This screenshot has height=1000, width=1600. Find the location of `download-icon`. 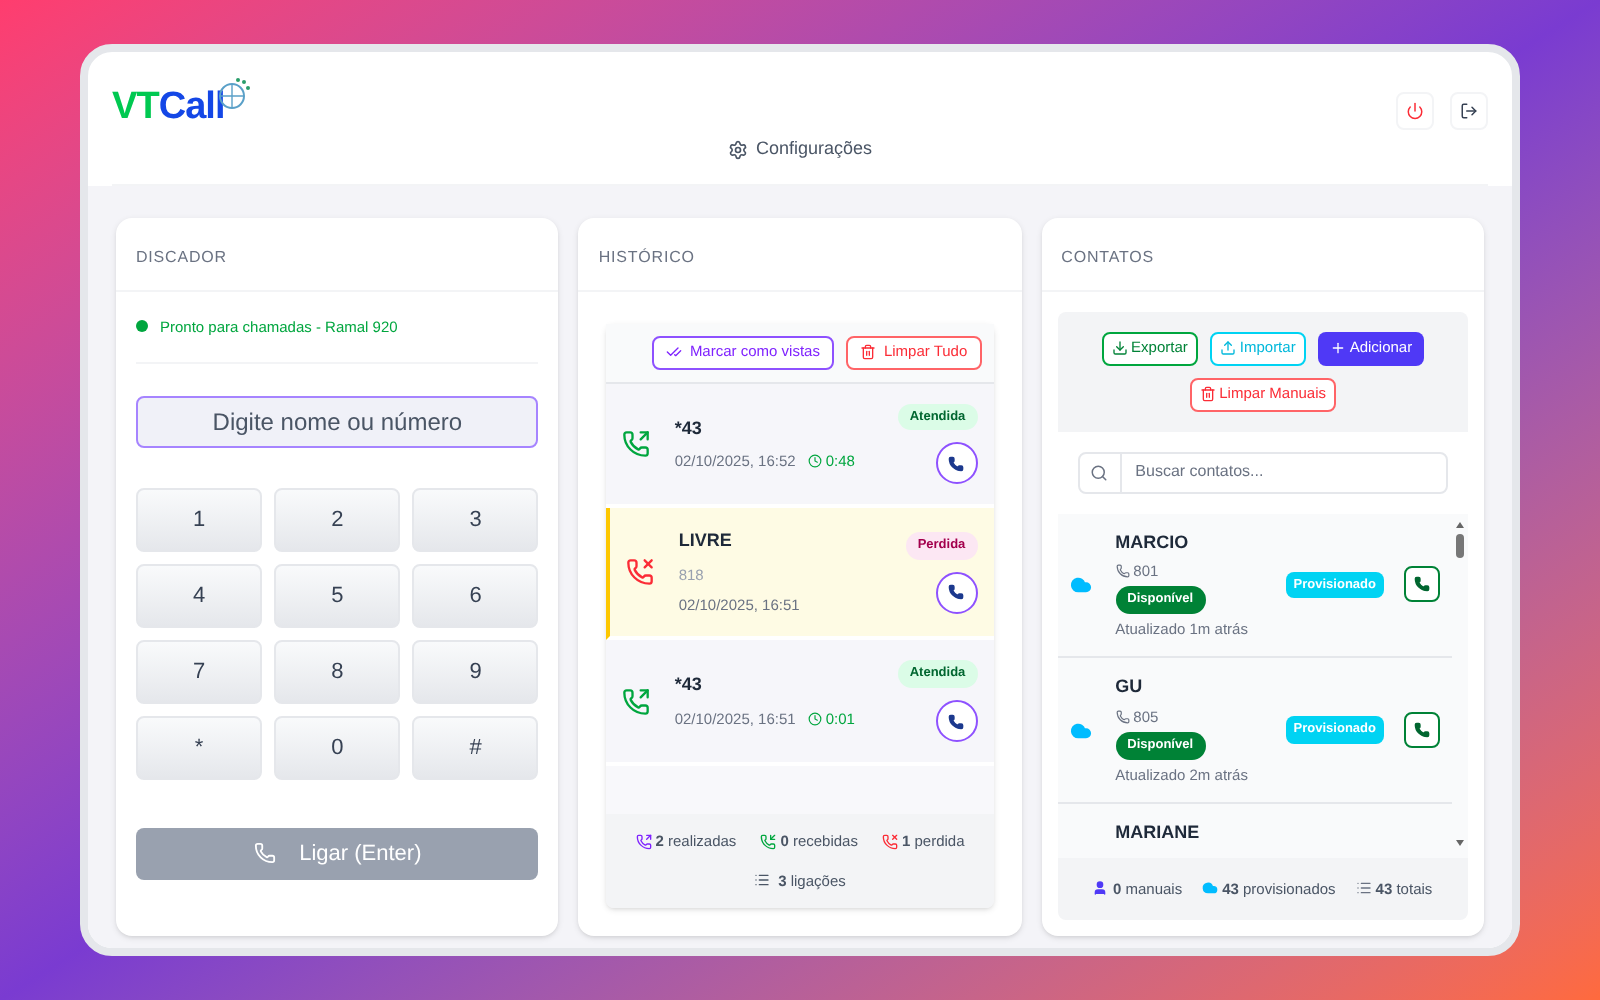

download-icon is located at coordinates (1119, 348).